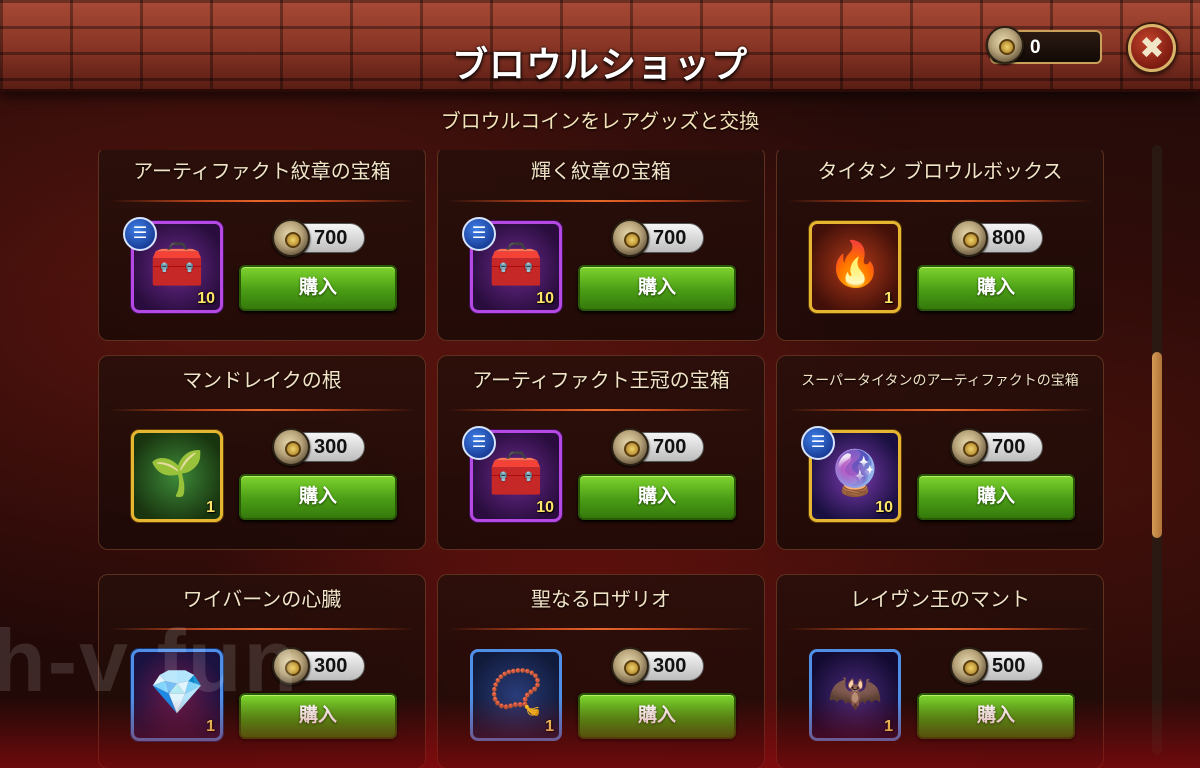  I want to click on rosary-icon: 📿 1, so click(516, 695).